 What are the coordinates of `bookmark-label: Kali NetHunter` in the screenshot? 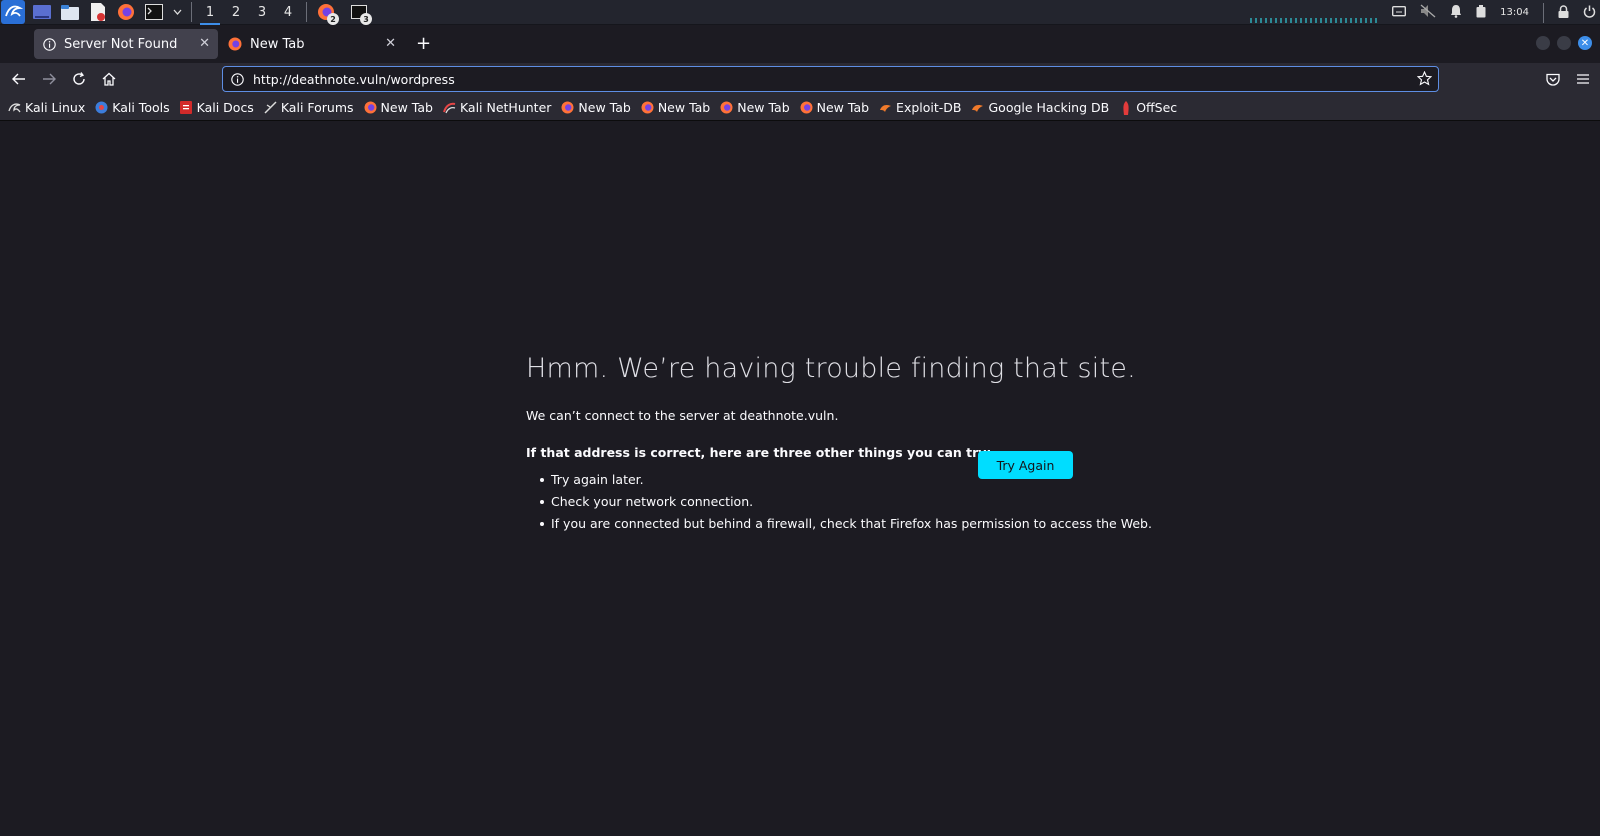 It's located at (505, 107).